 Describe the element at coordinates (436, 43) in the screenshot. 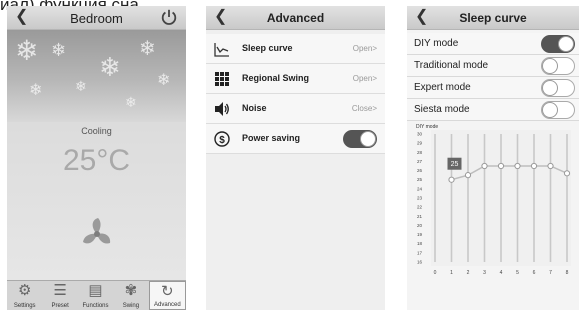

I see `mode-label: DIY mode` at that location.